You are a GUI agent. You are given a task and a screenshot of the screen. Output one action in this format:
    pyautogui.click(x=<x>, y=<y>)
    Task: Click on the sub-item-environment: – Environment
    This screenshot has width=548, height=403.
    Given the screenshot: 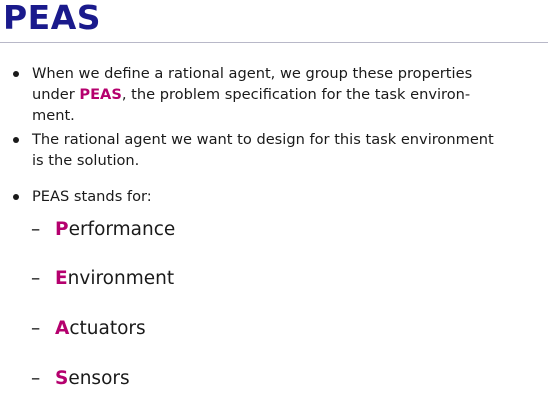 What is the action you would take?
    pyautogui.click(x=102, y=279)
    